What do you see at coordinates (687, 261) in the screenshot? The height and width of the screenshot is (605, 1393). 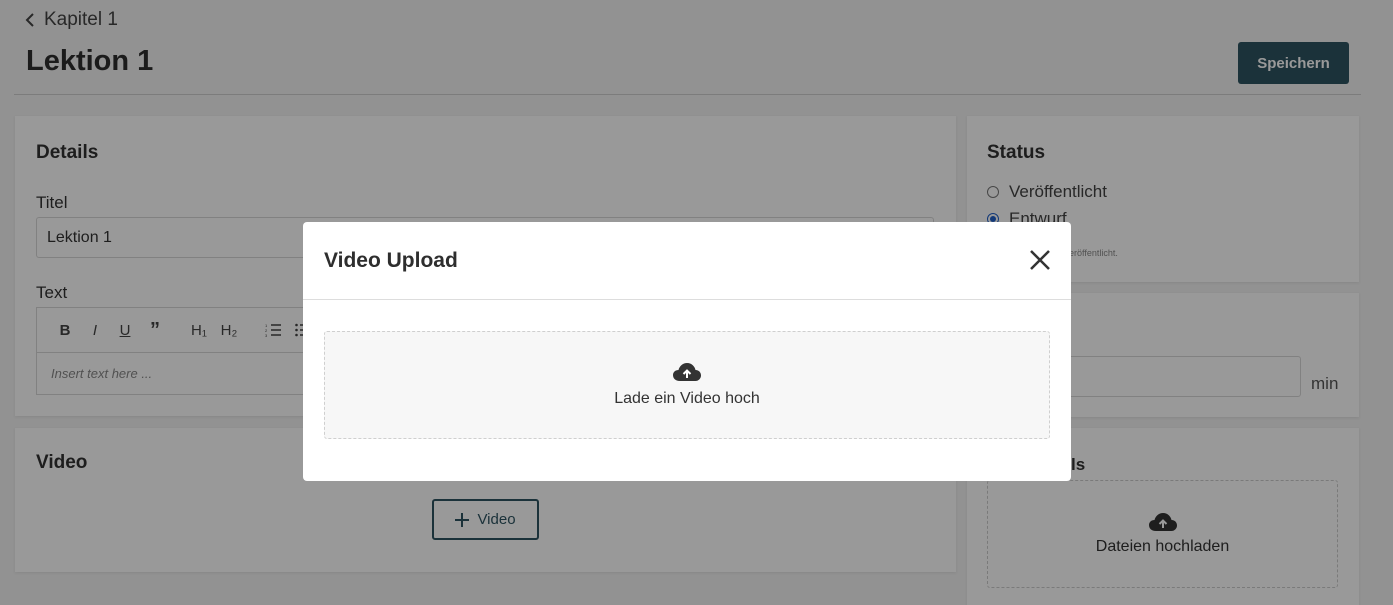 I see `modal-header: Video Upload` at bounding box center [687, 261].